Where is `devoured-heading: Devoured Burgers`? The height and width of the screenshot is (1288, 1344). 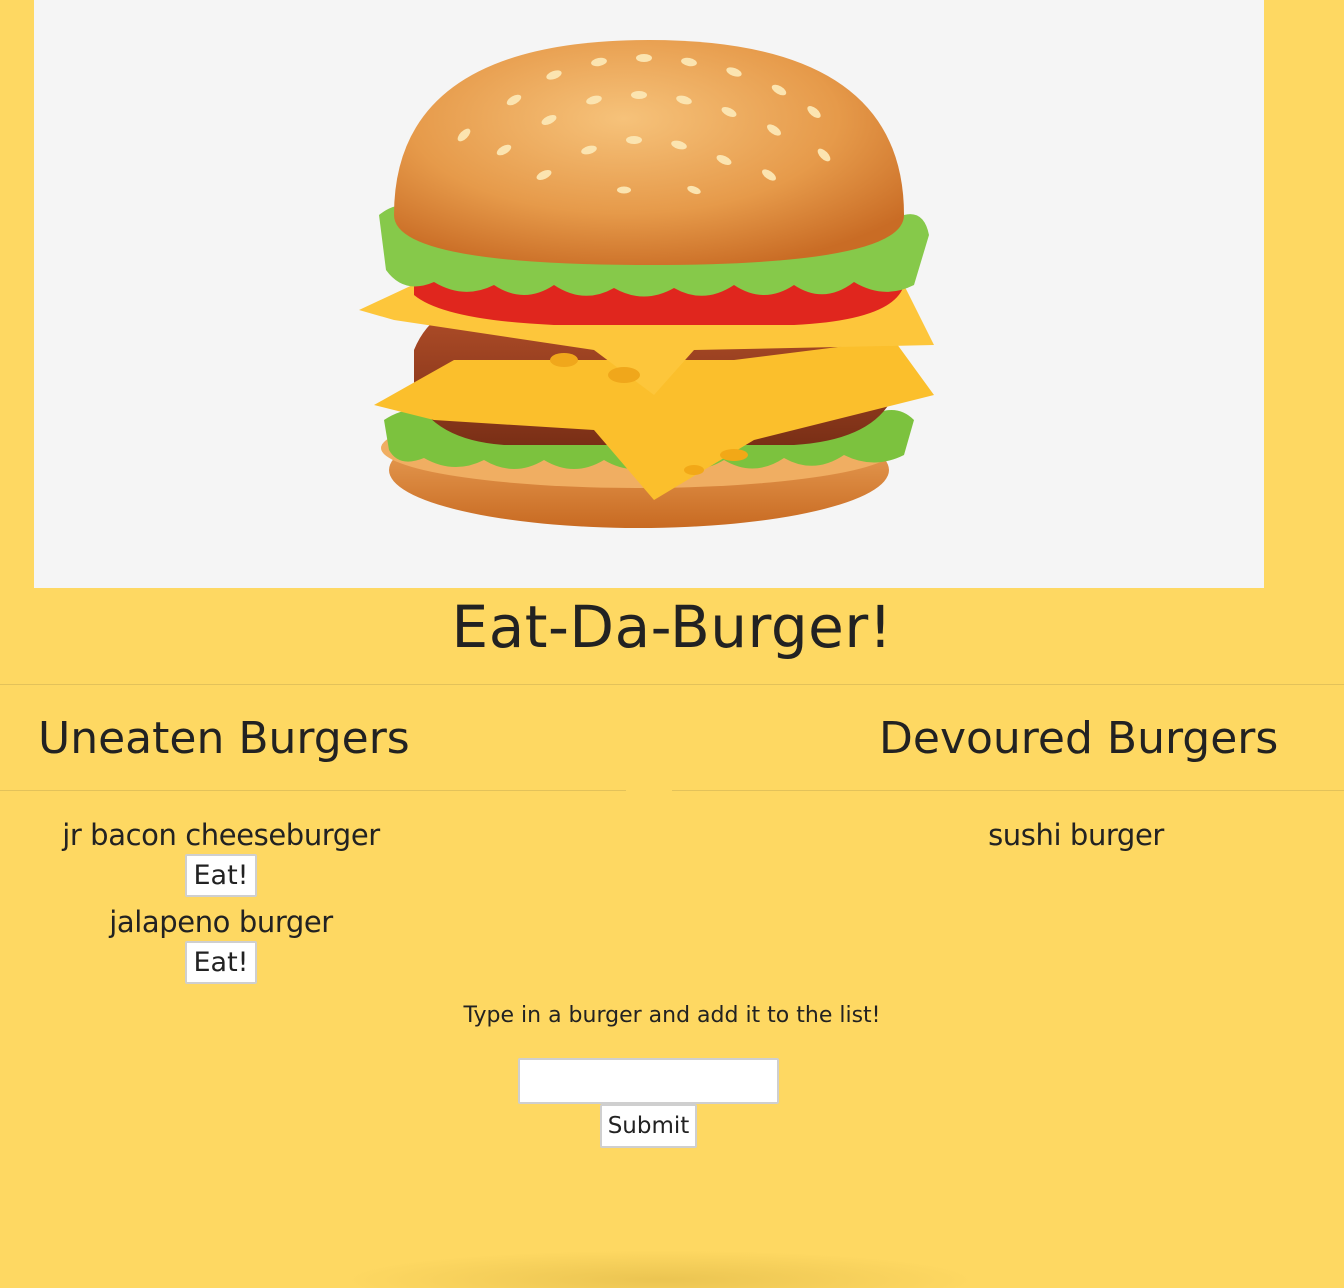
devoured-heading: Devoured Burgers is located at coordinates (1079, 738).